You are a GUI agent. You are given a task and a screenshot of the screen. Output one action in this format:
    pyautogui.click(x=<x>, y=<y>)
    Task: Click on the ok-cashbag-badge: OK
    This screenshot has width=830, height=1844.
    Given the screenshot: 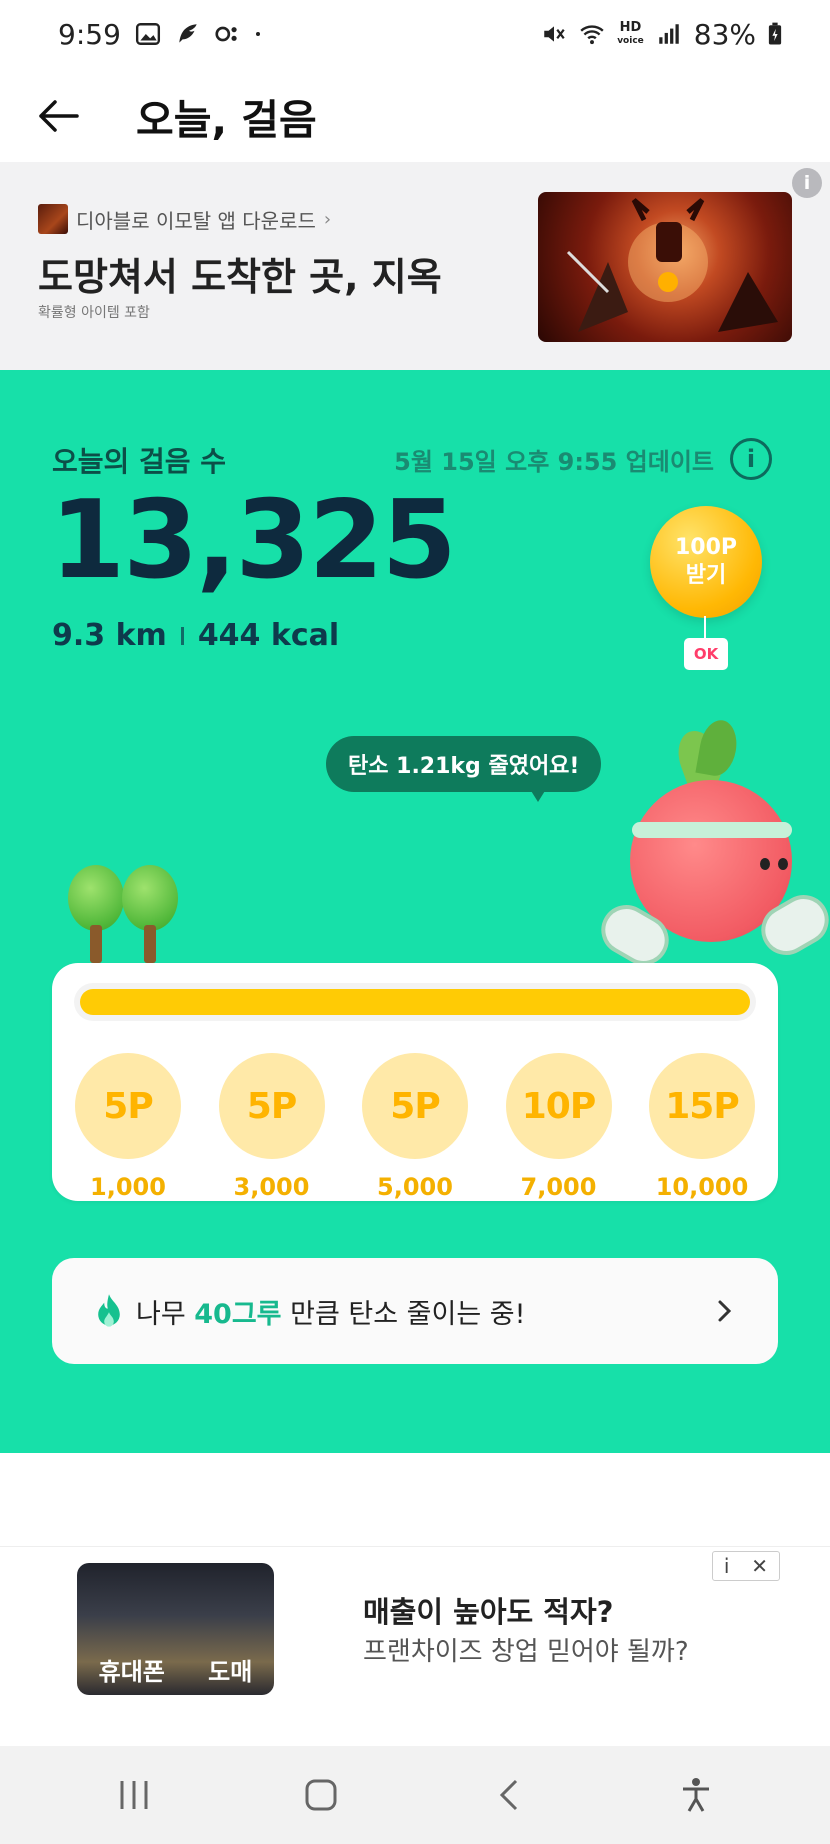 What is the action you would take?
    pyautogui.click(x=706, y=654)
    